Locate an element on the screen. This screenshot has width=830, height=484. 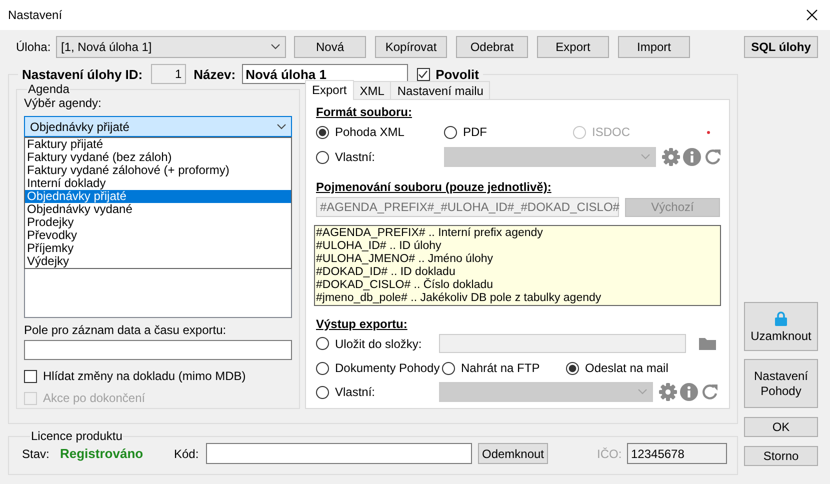
ok-button: OK is located at coordinates (781, 427).